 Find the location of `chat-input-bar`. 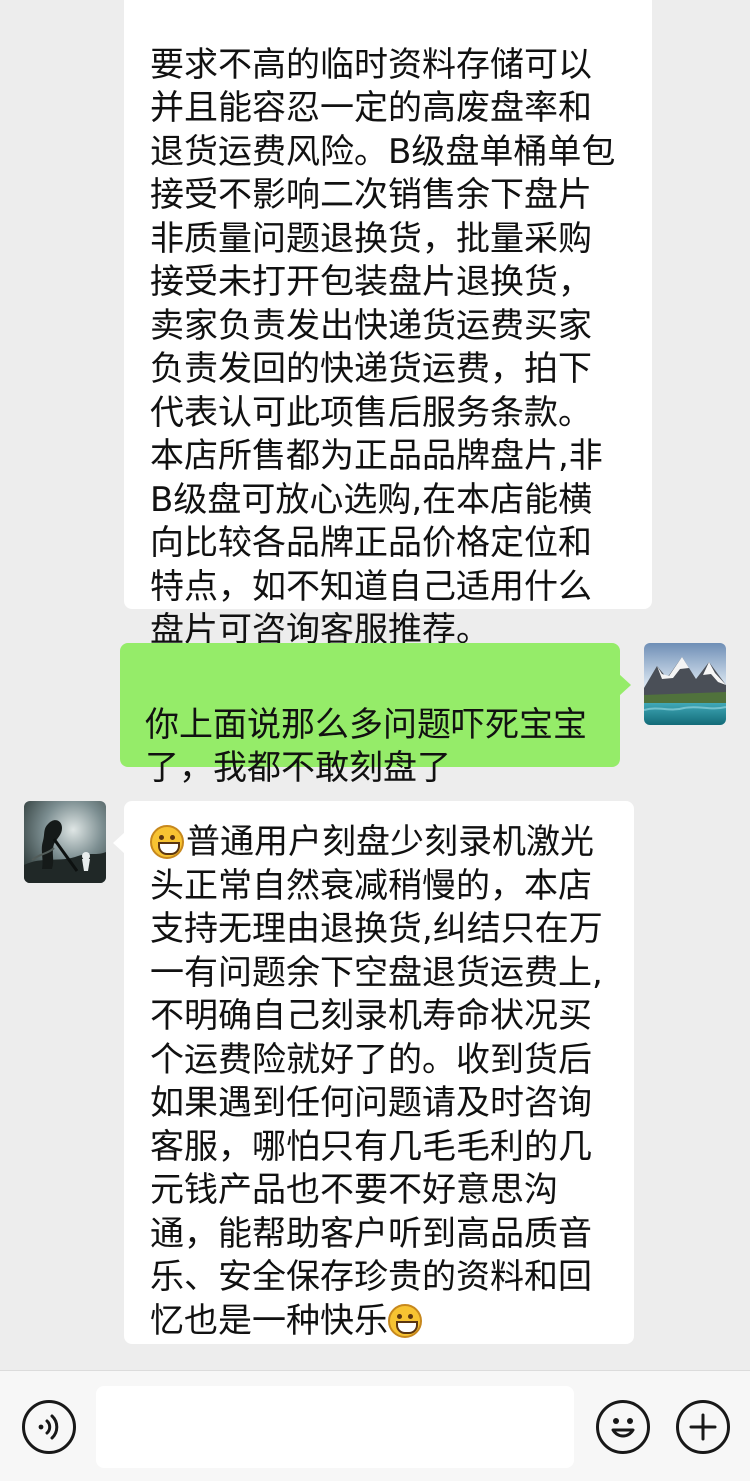

chat-input-bar is located at coordinates (375, 1425).